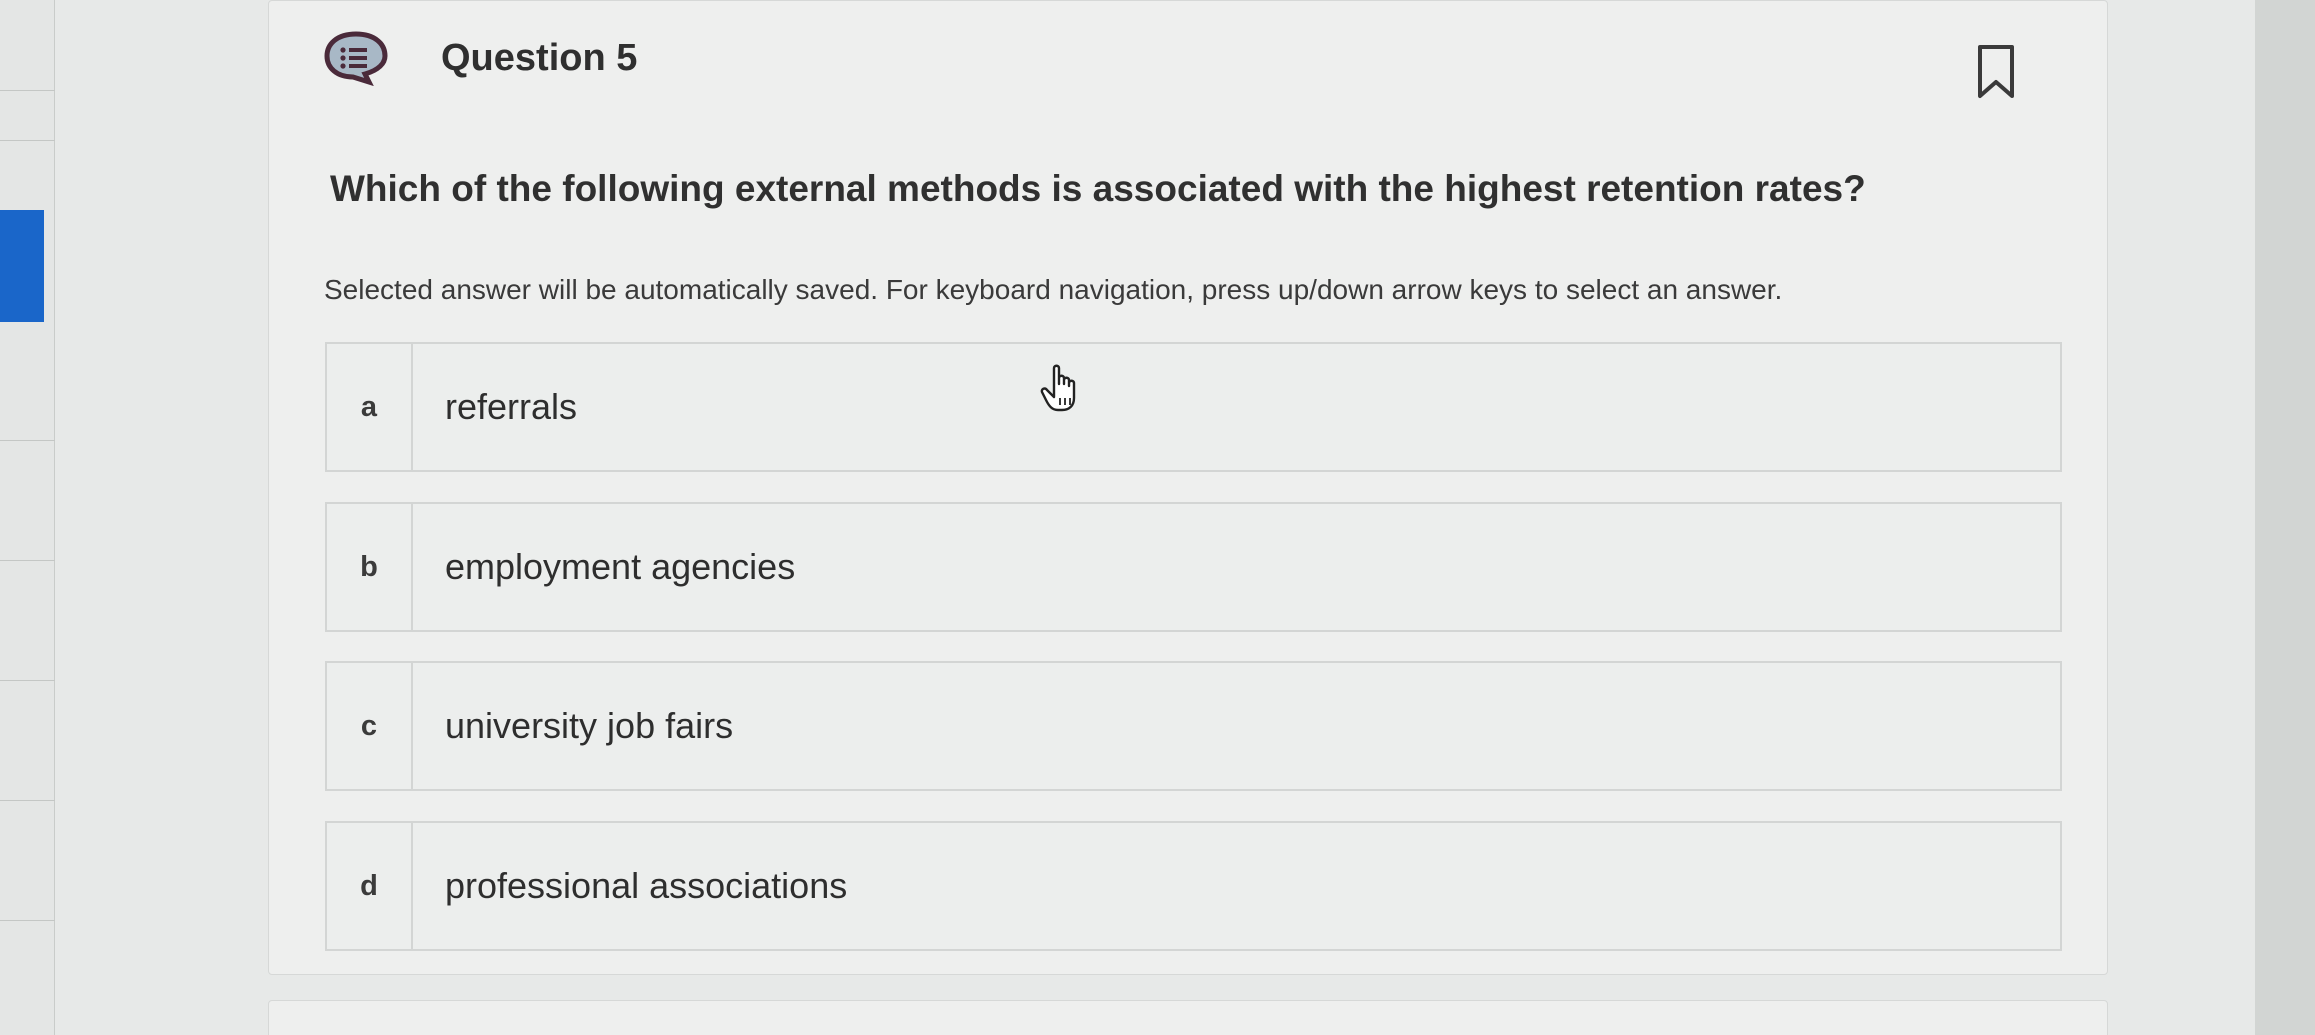  Describe the element at coordinates (1193, 567) in the screenshot. I see `answer-option-b: b employment agencies` at that location.